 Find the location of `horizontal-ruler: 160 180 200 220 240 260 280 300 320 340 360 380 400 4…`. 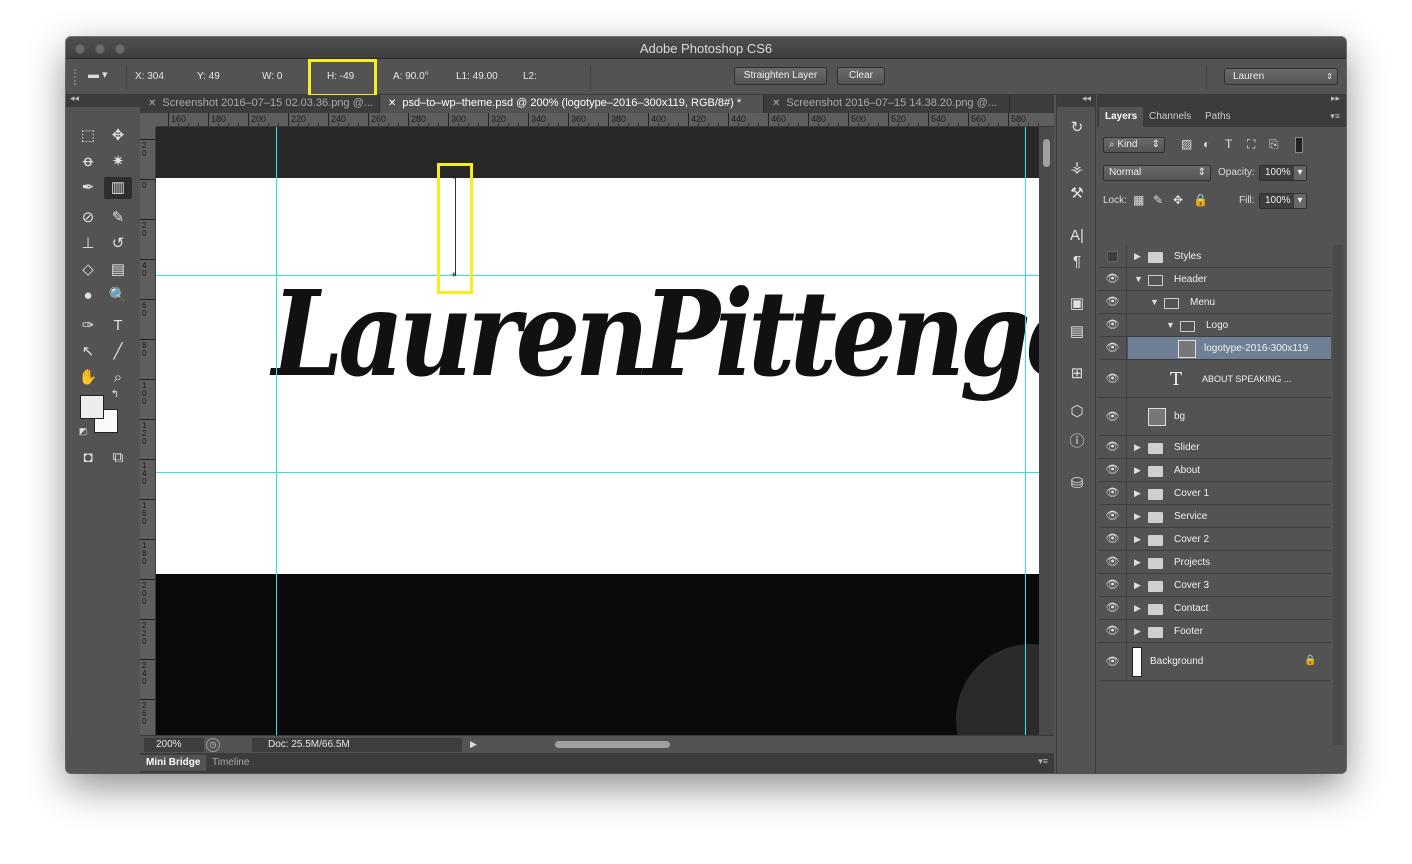

horizontal-ruler: 160 180 200 220 240 260 280 300 320 340 360 380 400 4… is located at coordinates (605, 120).